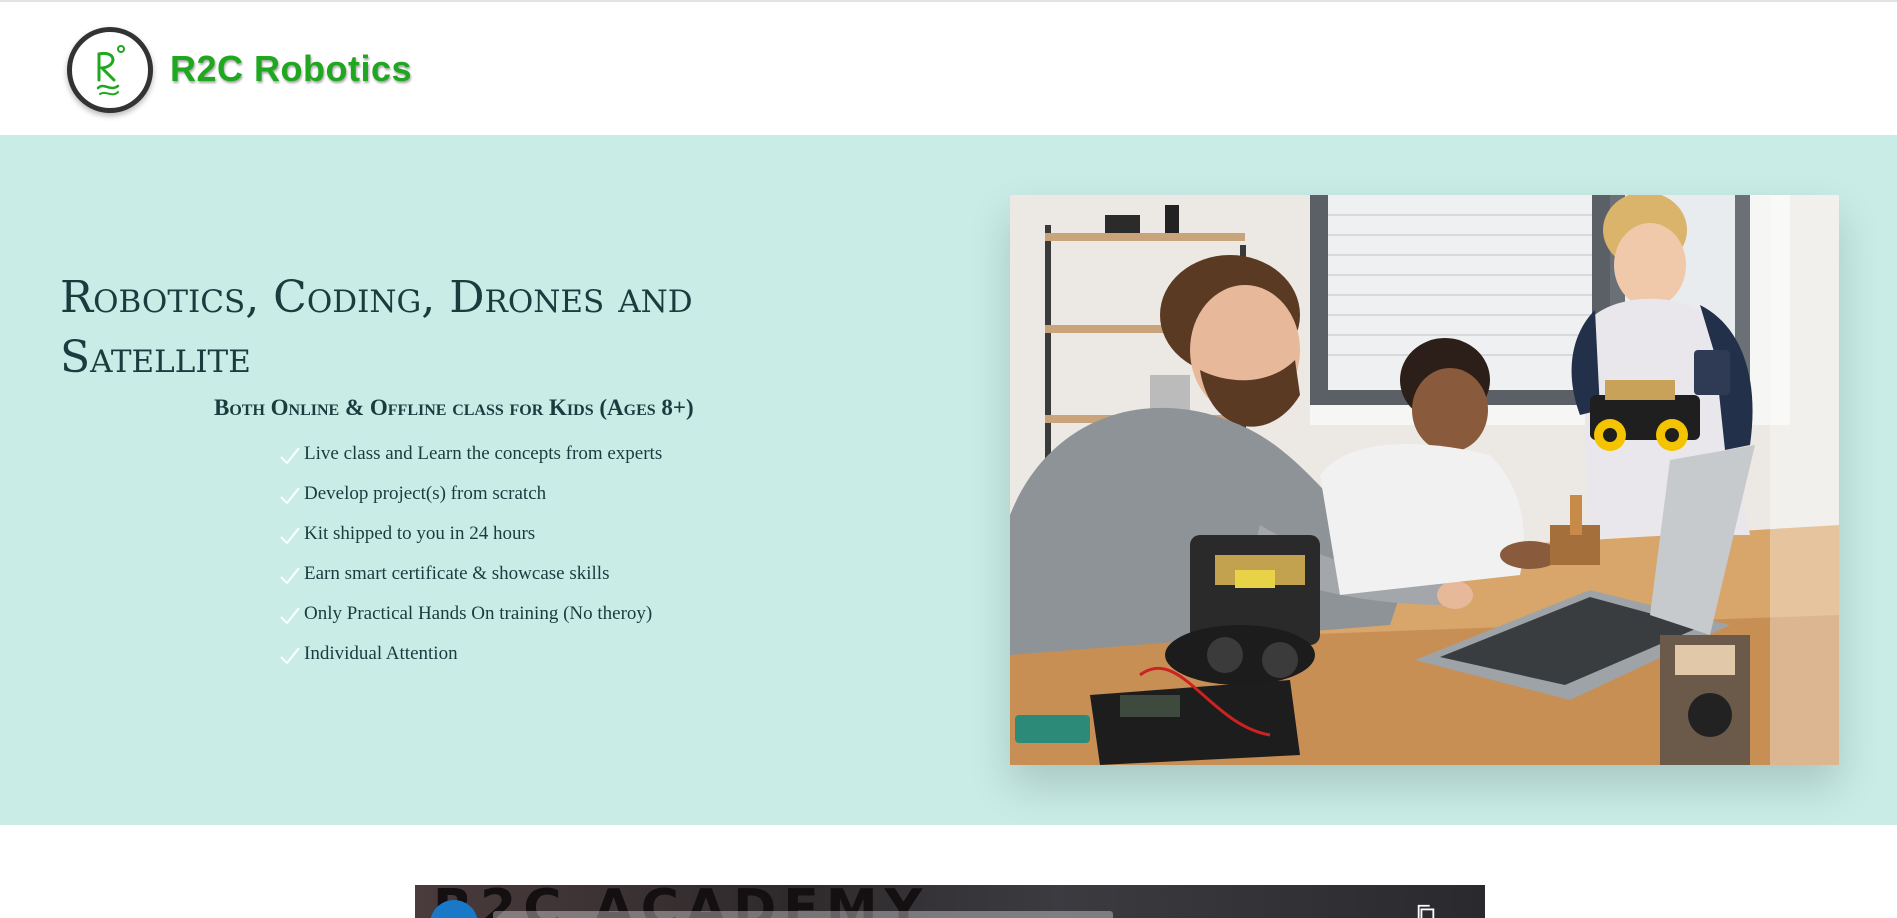  I want to click on feature-text: Individual Attention, so click(381, 653).